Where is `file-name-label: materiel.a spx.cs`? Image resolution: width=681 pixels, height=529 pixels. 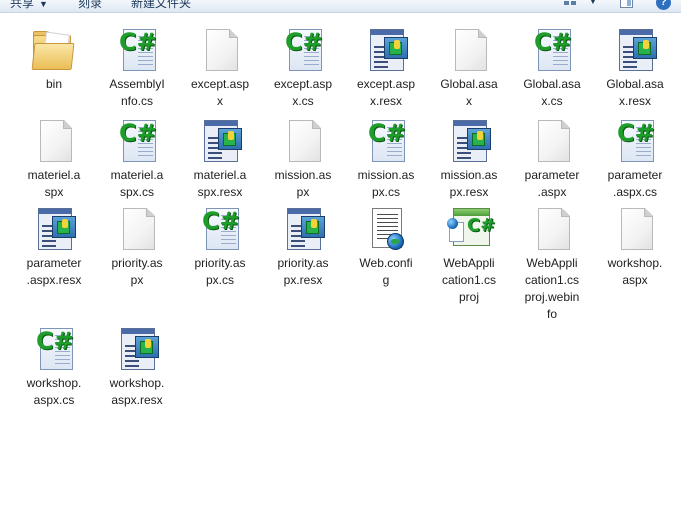
file-name-label: materiel.a spx.cs is located at coordinates (137, 184).